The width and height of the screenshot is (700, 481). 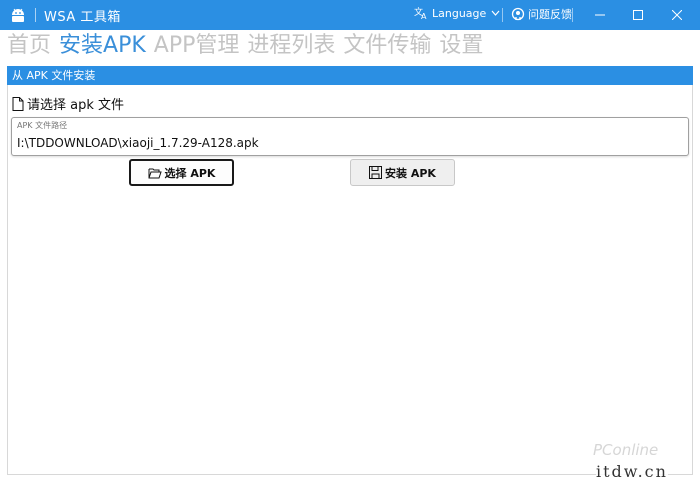 What do you see at coordinates (347, 143) in the screenshot?
I see `apk-path-input` at bounding box center [347, 143].